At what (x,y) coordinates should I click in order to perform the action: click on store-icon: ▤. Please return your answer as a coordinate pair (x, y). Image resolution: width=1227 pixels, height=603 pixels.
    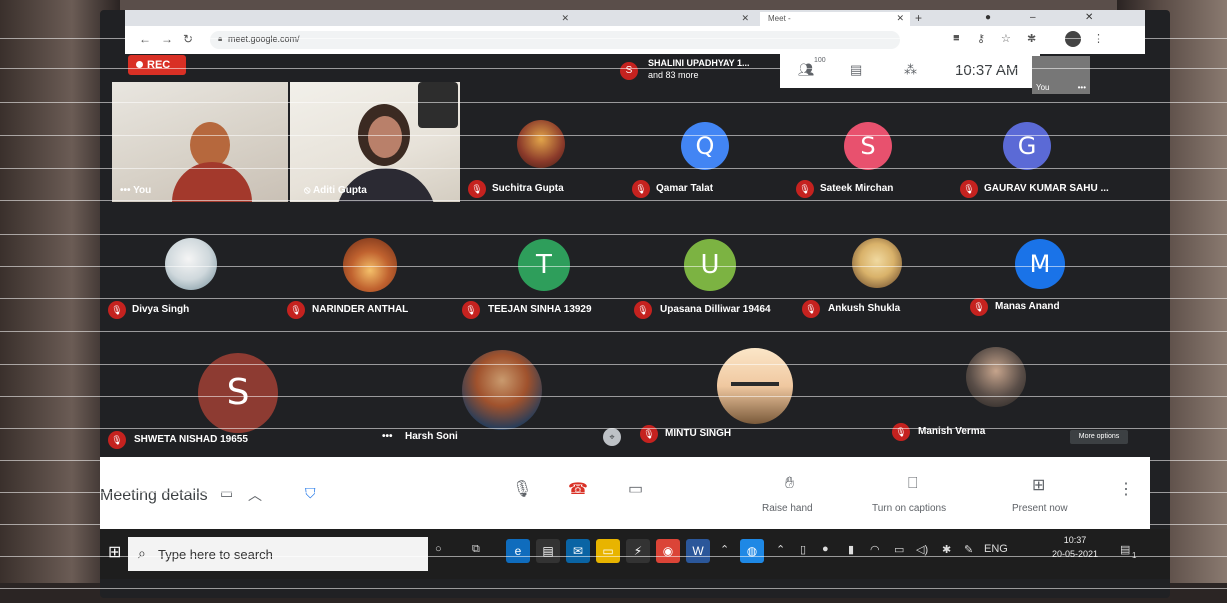
    Looking at the image, I should click on (548, 551).